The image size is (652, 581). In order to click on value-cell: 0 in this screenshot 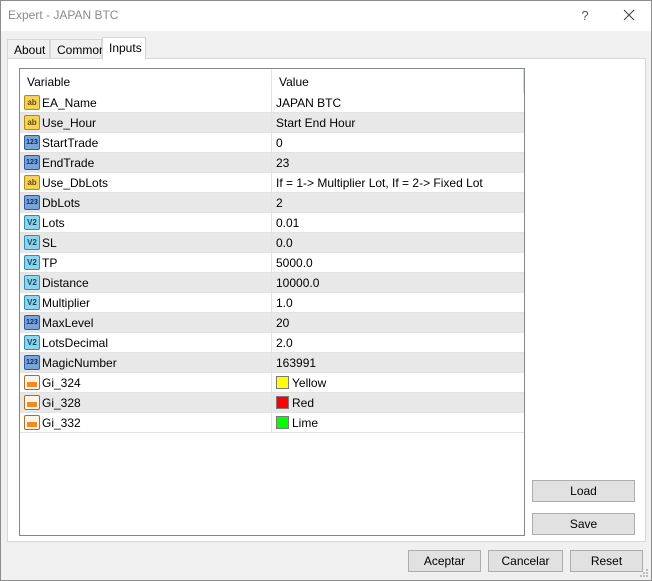, I will do `click(398, 142)`.